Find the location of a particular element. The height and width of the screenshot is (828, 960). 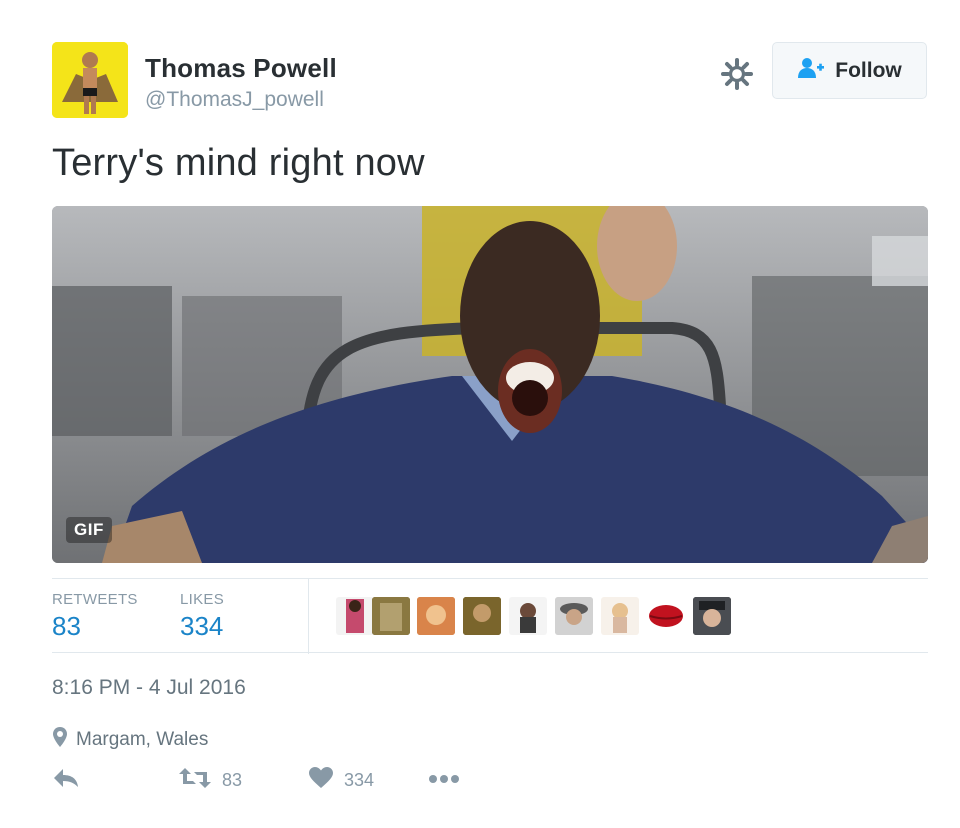

tweet-actions: 83 334 is located at coordinates (490, 780).